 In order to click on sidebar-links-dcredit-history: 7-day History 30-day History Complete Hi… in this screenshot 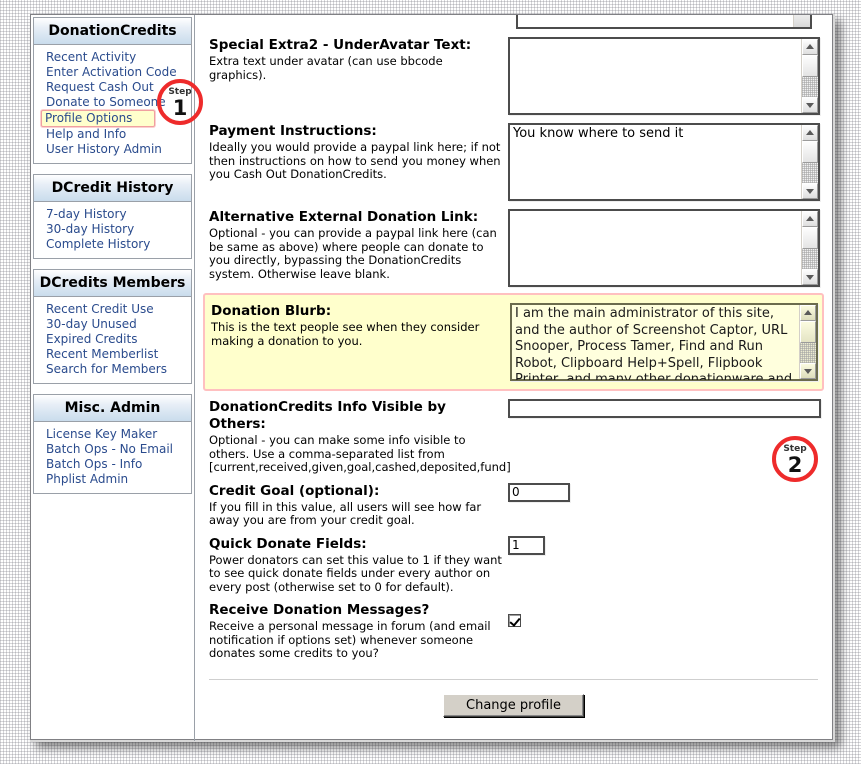, I will do `click(112, 230)`.